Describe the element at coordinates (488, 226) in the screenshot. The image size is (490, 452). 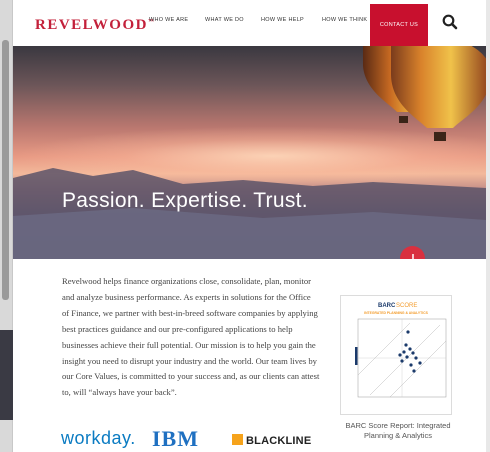
I see `browser-right-edge` at that location.